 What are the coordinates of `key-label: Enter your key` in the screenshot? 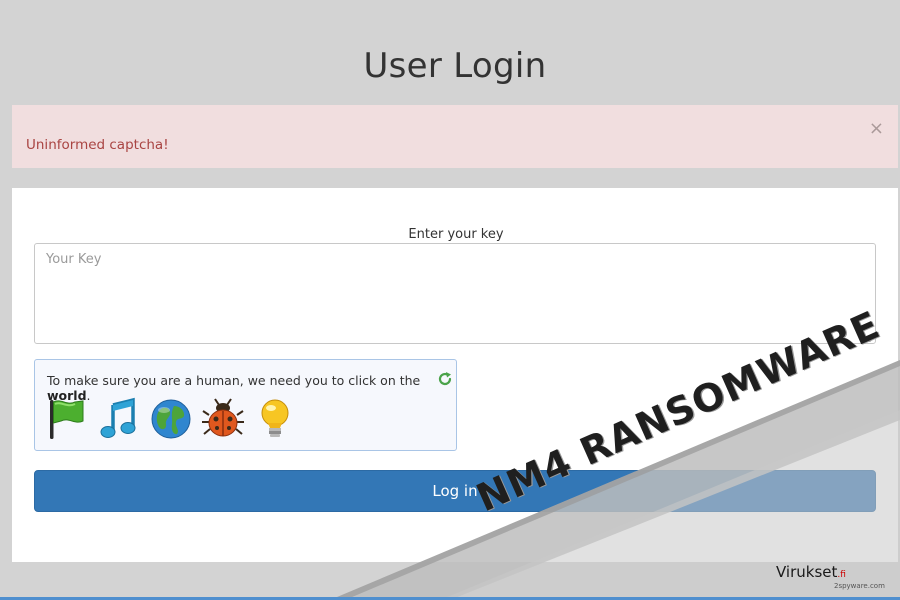 It's located at (456, 234).